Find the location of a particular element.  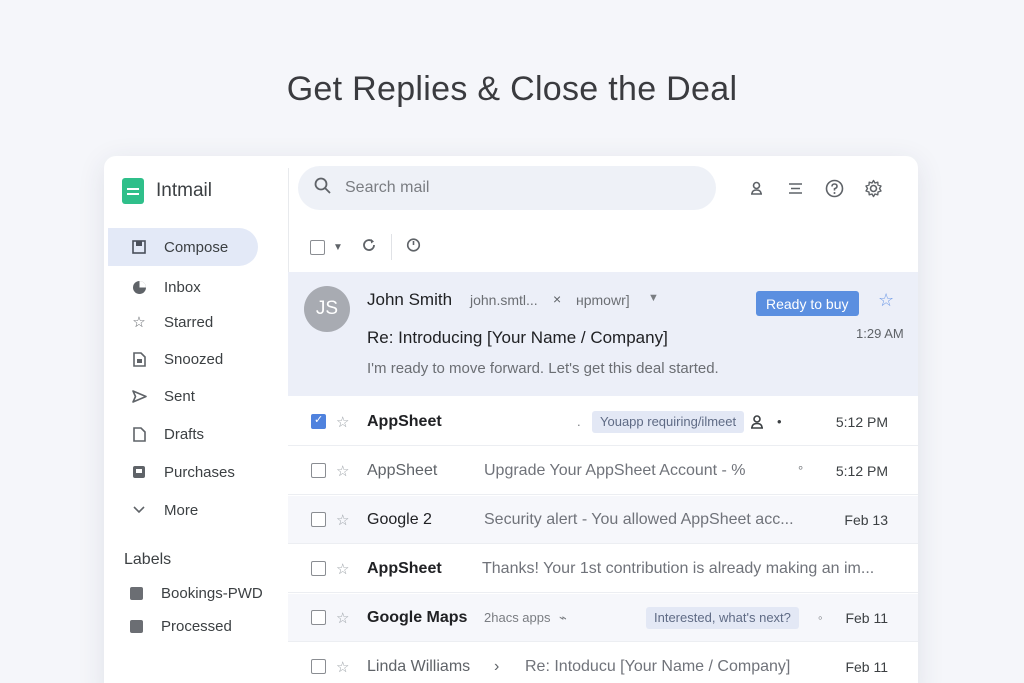

sidebar-item-starred: ☆ Starred is located at coordinates (193, 322).